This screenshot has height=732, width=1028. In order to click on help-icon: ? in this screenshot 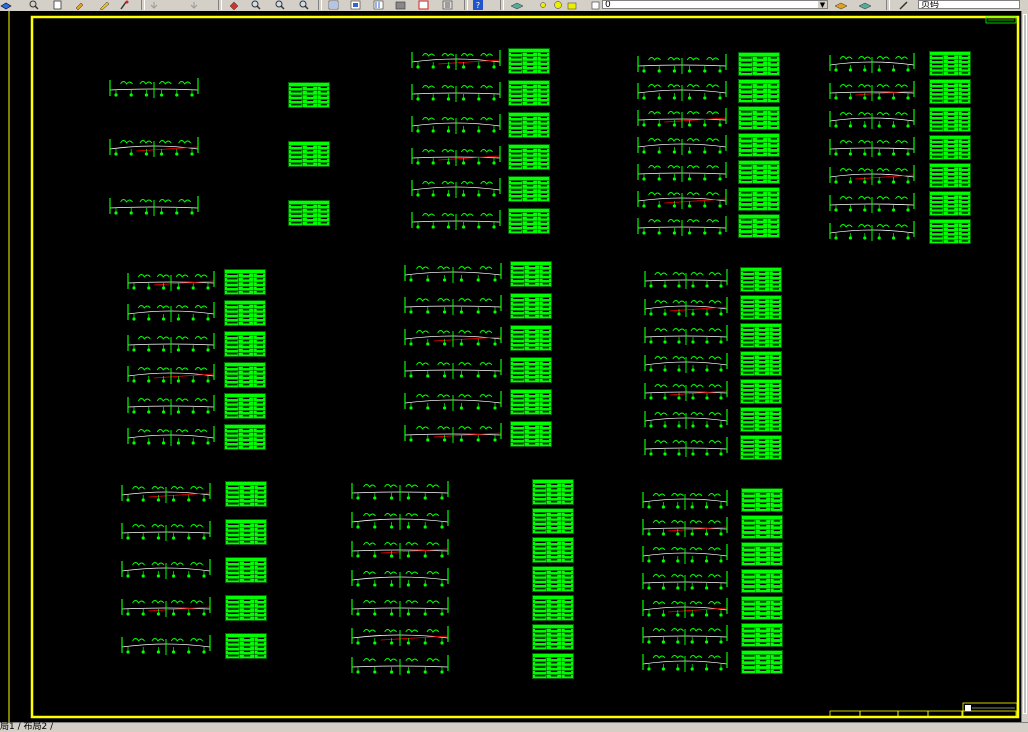, I will do `click(478, 5)`.